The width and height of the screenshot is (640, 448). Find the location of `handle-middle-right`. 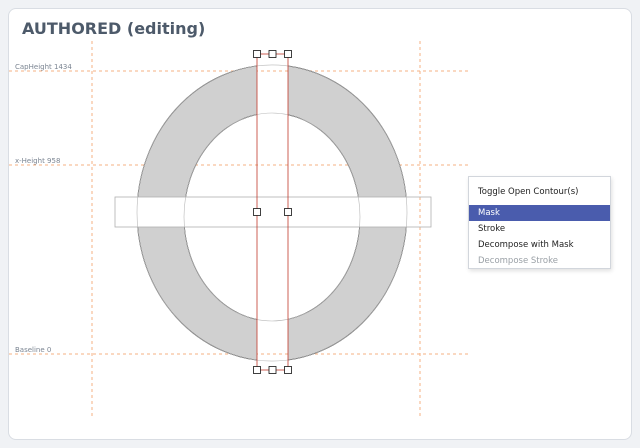

handle-middle-right is located at coordinates (288, 212).